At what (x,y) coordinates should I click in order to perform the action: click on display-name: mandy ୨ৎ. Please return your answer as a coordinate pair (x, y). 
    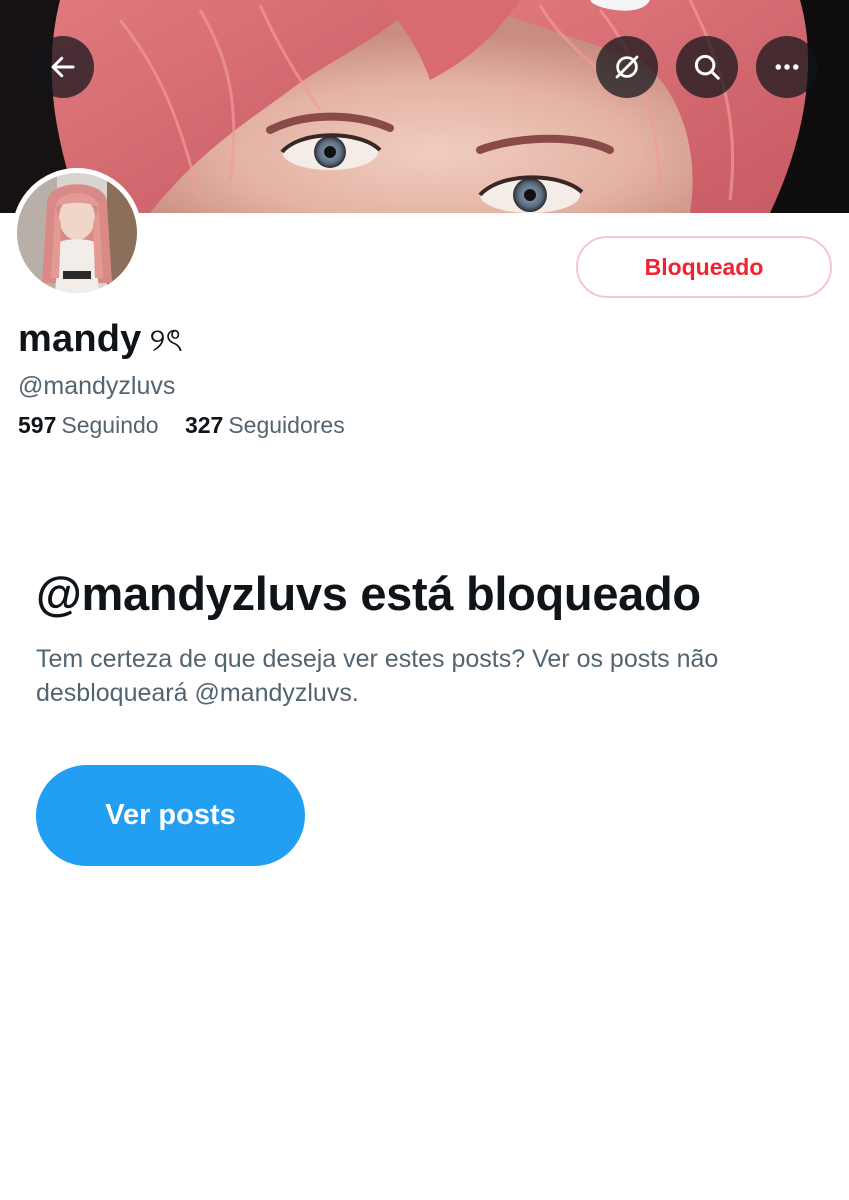
    Looking at the image, I should click on (100, 339).